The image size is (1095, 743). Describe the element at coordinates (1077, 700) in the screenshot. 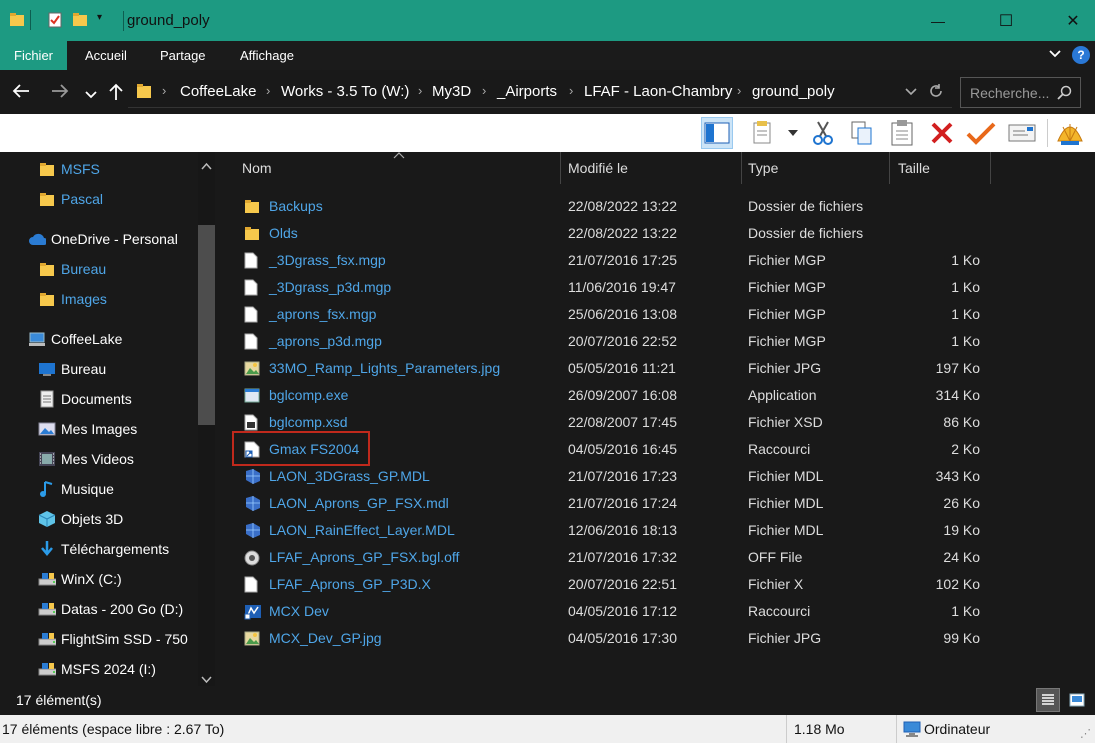

I see `large-icons-view-icon` at that location.